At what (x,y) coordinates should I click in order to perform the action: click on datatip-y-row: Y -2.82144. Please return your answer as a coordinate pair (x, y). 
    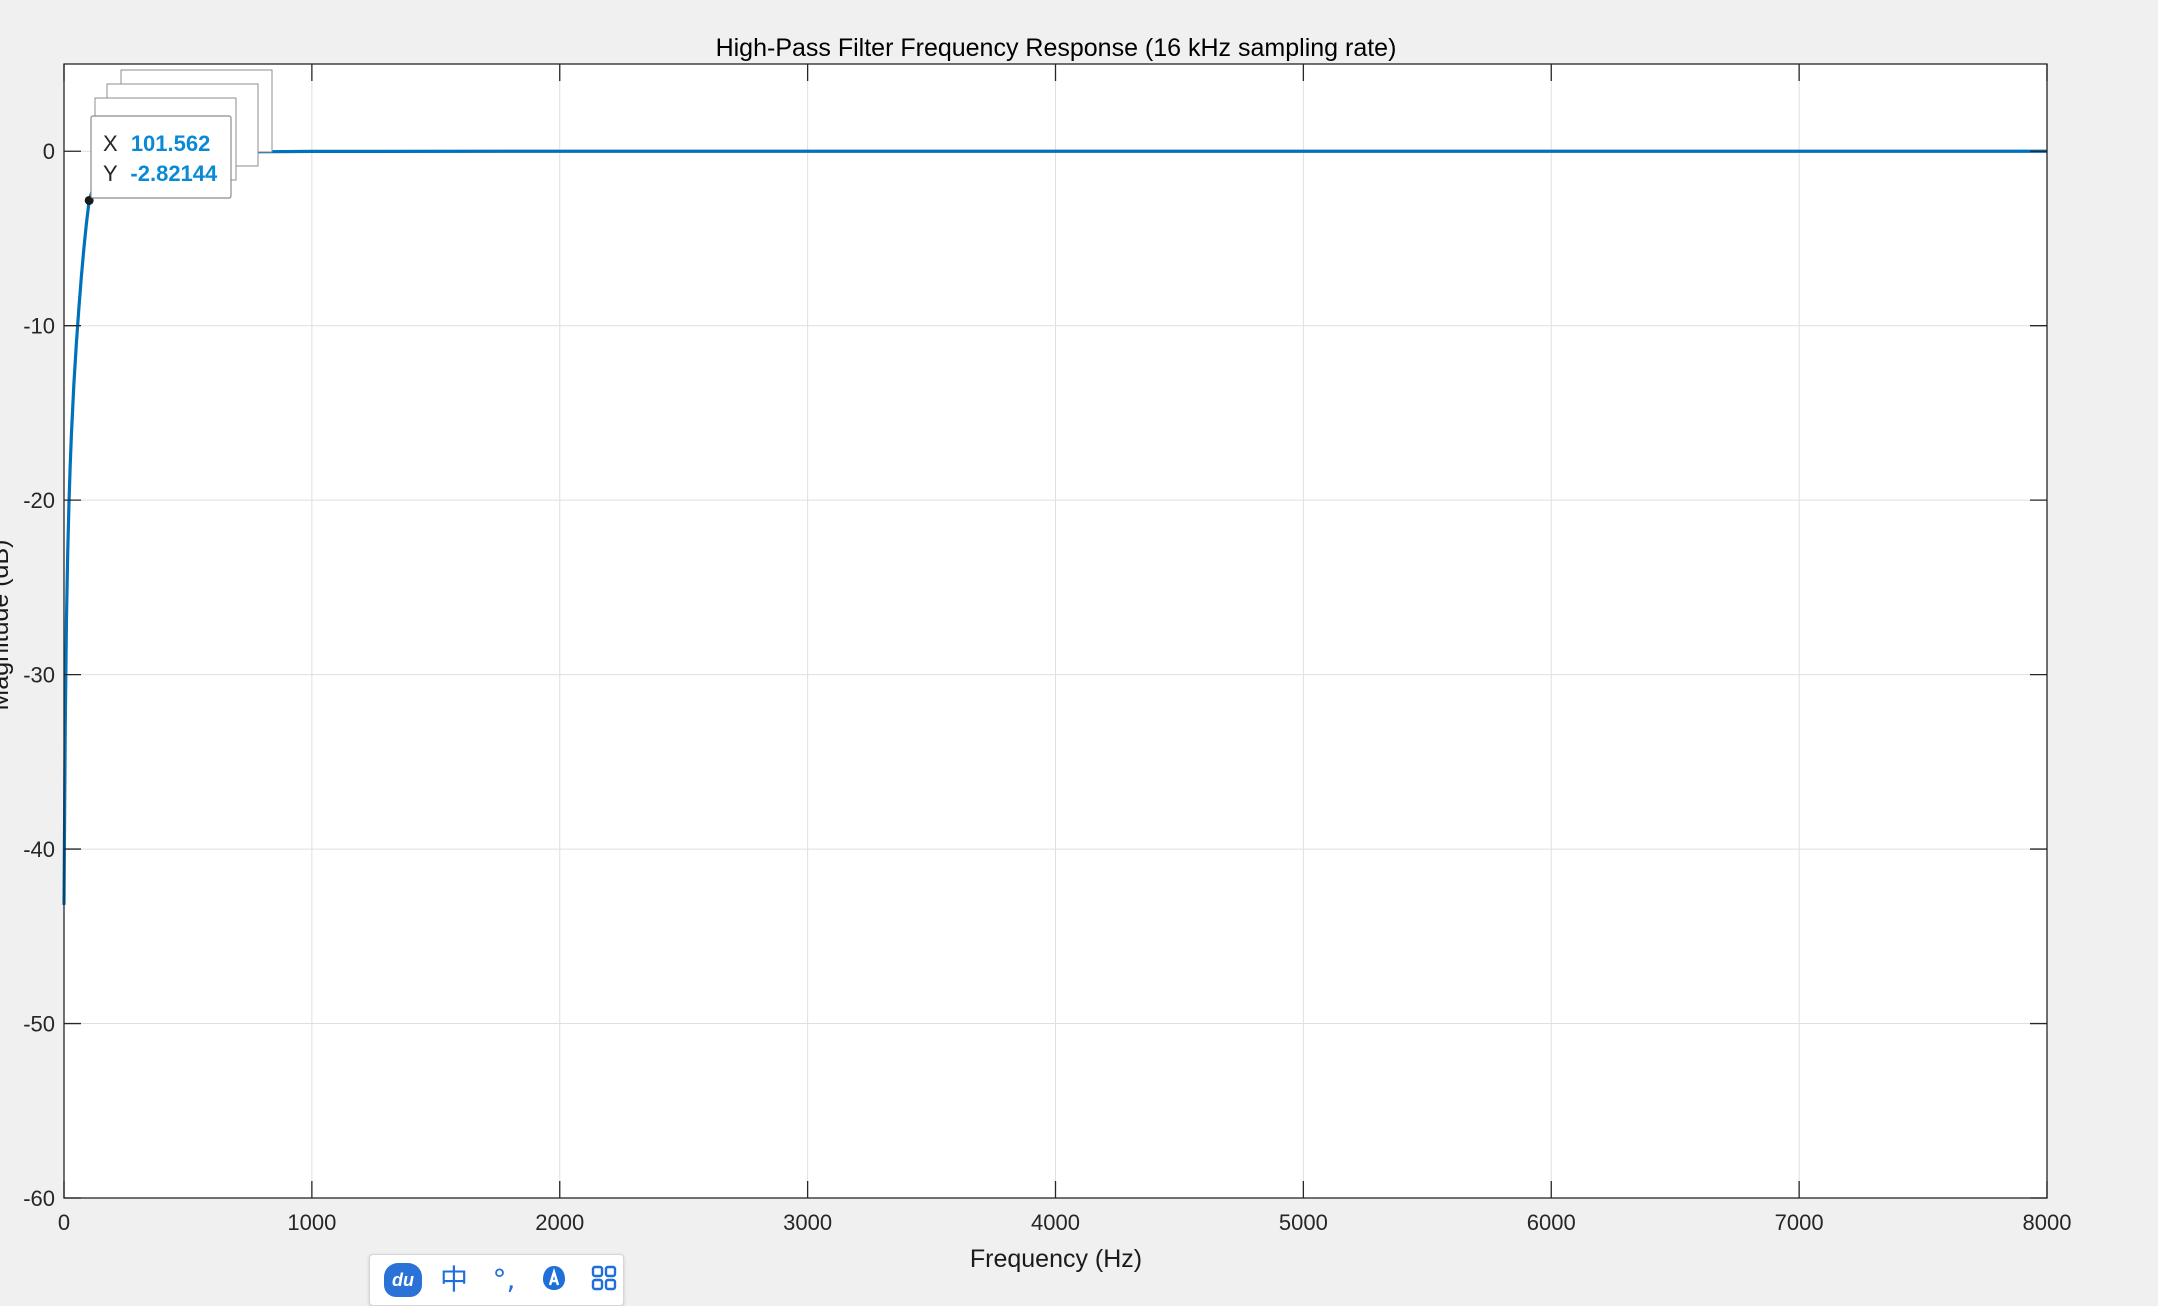
    Looking at the image, I should click on (160, 173).